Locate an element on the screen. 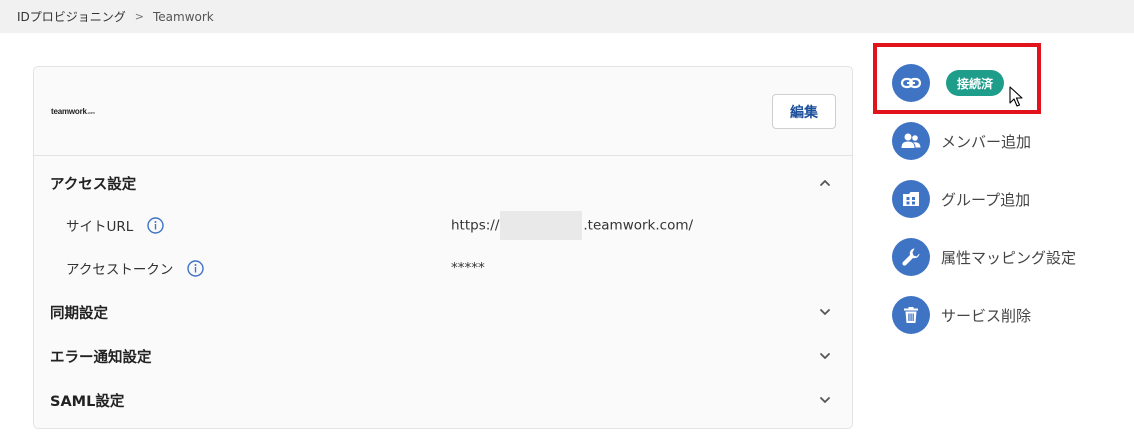 The image size is (1134, 447). attribute-mapping-button: 属性マッピング設定 is located at coordinates (1002, 257).